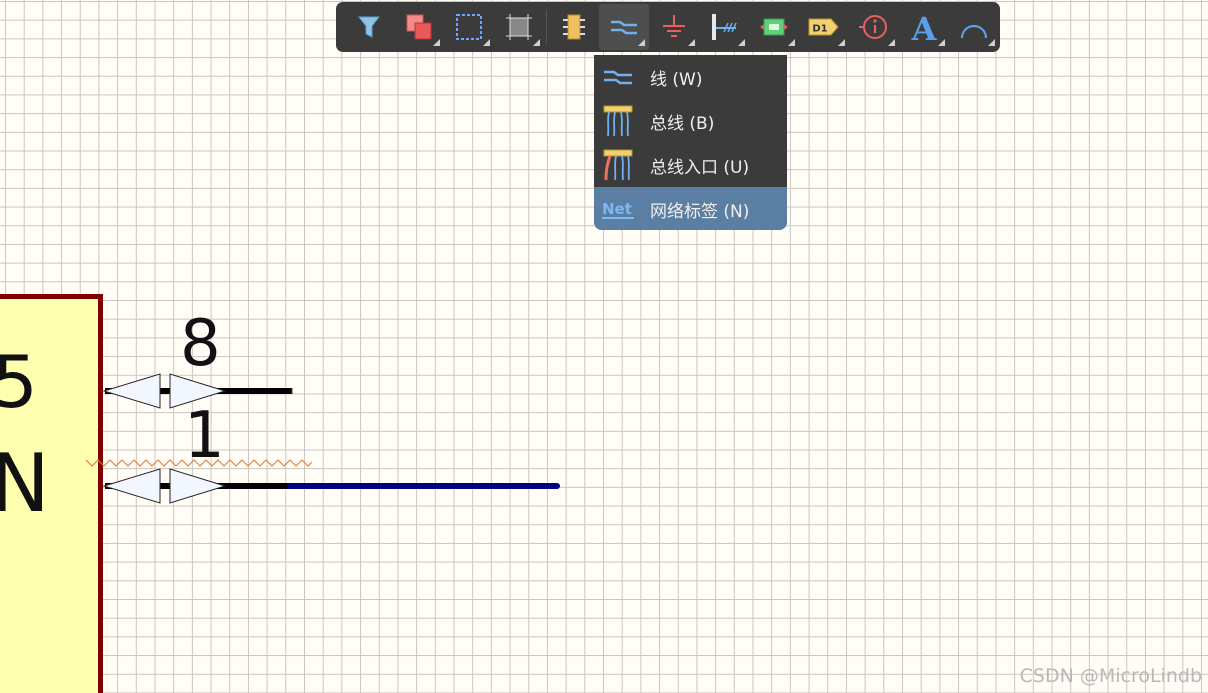 The height and width of the screenshot is (693, 1208). I want to click on port-d1-icon: D1, so click(823, 27).